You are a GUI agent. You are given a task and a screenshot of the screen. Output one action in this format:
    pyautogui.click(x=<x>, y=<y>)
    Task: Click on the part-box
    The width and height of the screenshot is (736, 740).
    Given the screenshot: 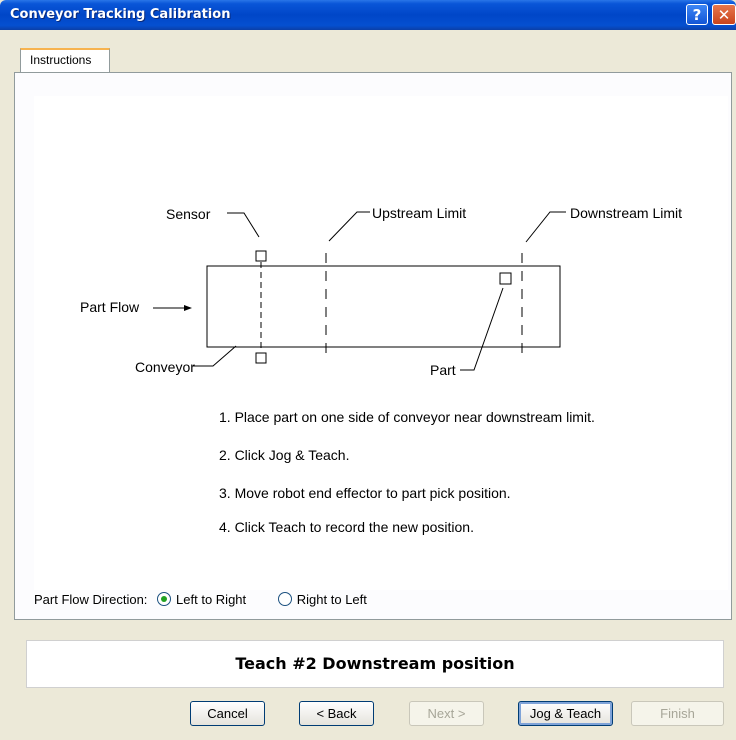 What is the action you would take?
    pyautogui.click(x=505, y=278)
    